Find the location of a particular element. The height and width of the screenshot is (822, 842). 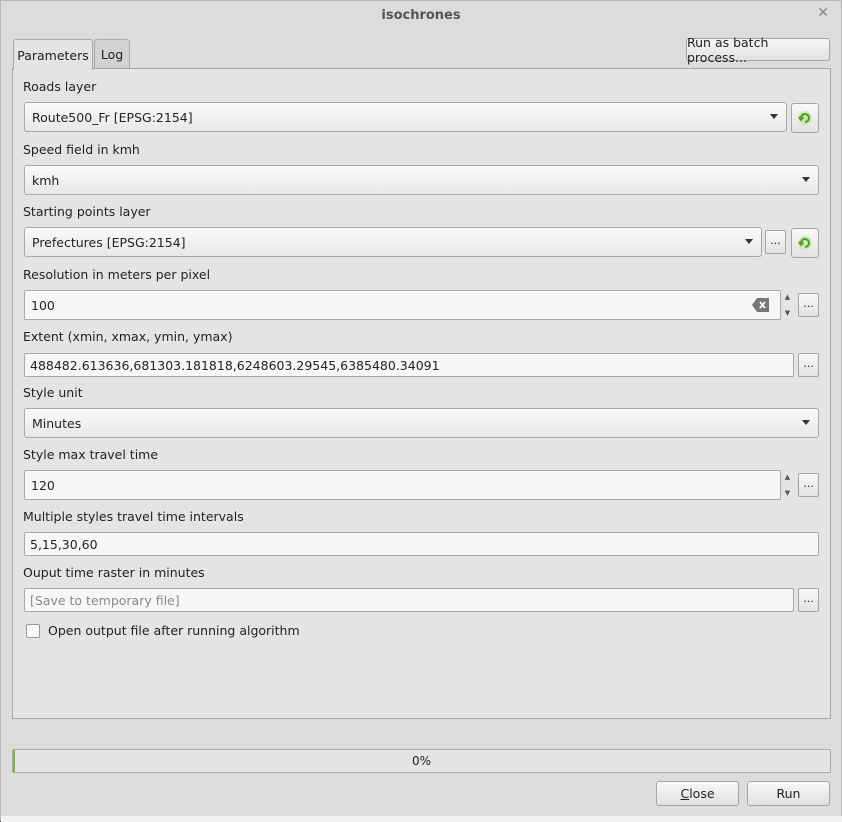

starting-points-combo: Prefectures [EPSG:2154] is located at coordinates (393, 242).